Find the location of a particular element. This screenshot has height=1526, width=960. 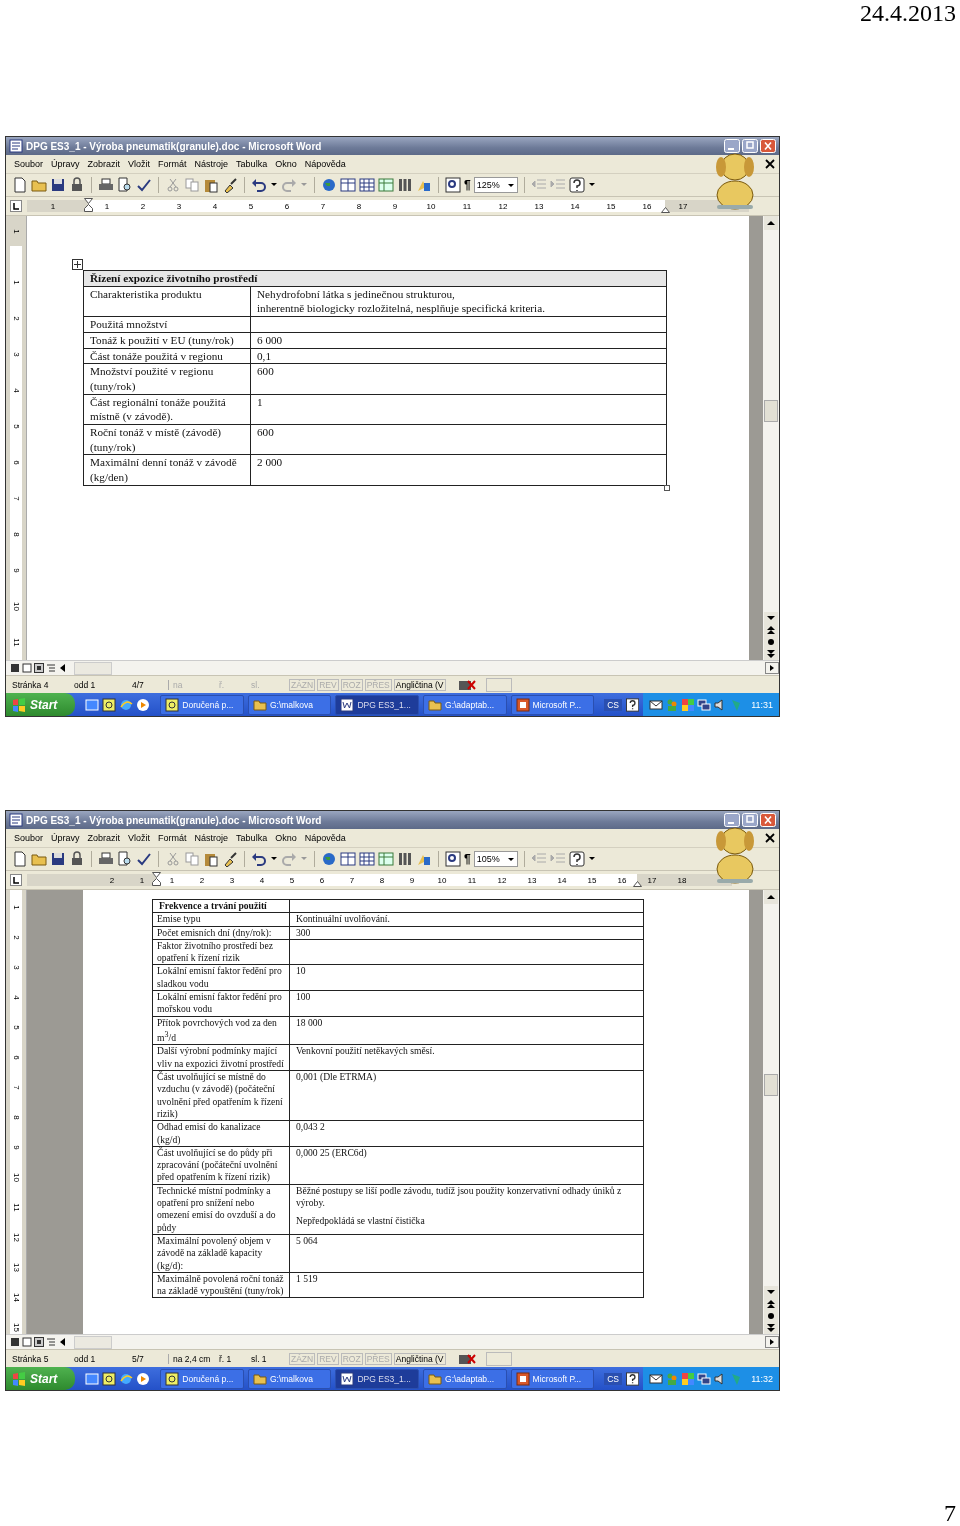

desktop-icon is located at coordinates (92, 1378).